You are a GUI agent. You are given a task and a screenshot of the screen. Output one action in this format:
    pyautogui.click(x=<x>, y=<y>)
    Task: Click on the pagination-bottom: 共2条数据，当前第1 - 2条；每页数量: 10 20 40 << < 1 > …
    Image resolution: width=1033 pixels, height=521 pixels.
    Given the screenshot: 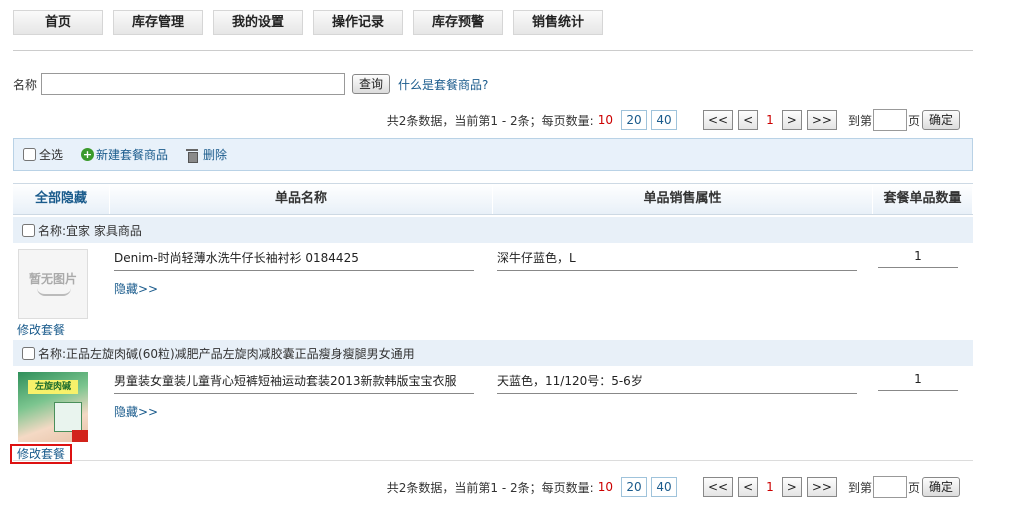 What is the action you would take?
    pyautogui.click(x=673, y=487)
    